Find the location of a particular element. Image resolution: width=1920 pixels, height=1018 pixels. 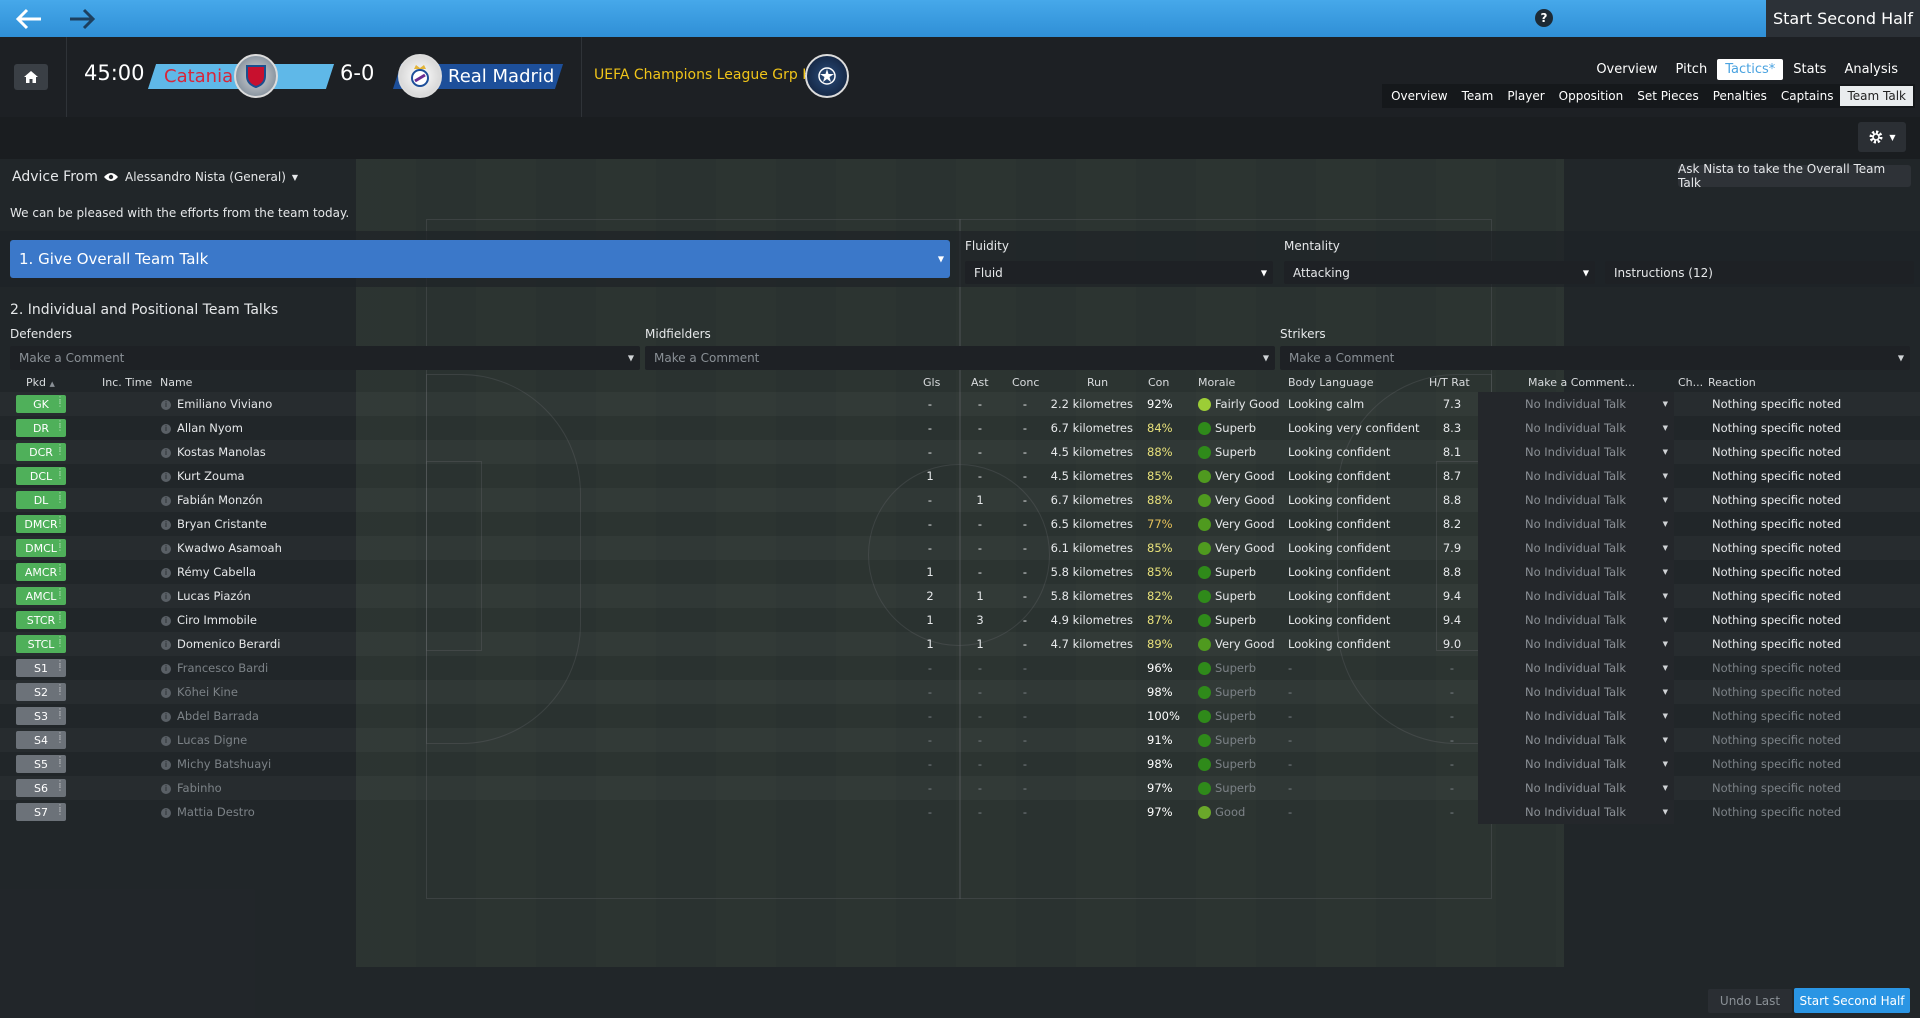

position-badge: AMCR ⋮ ⋮ is located at coordinates (41, 572).